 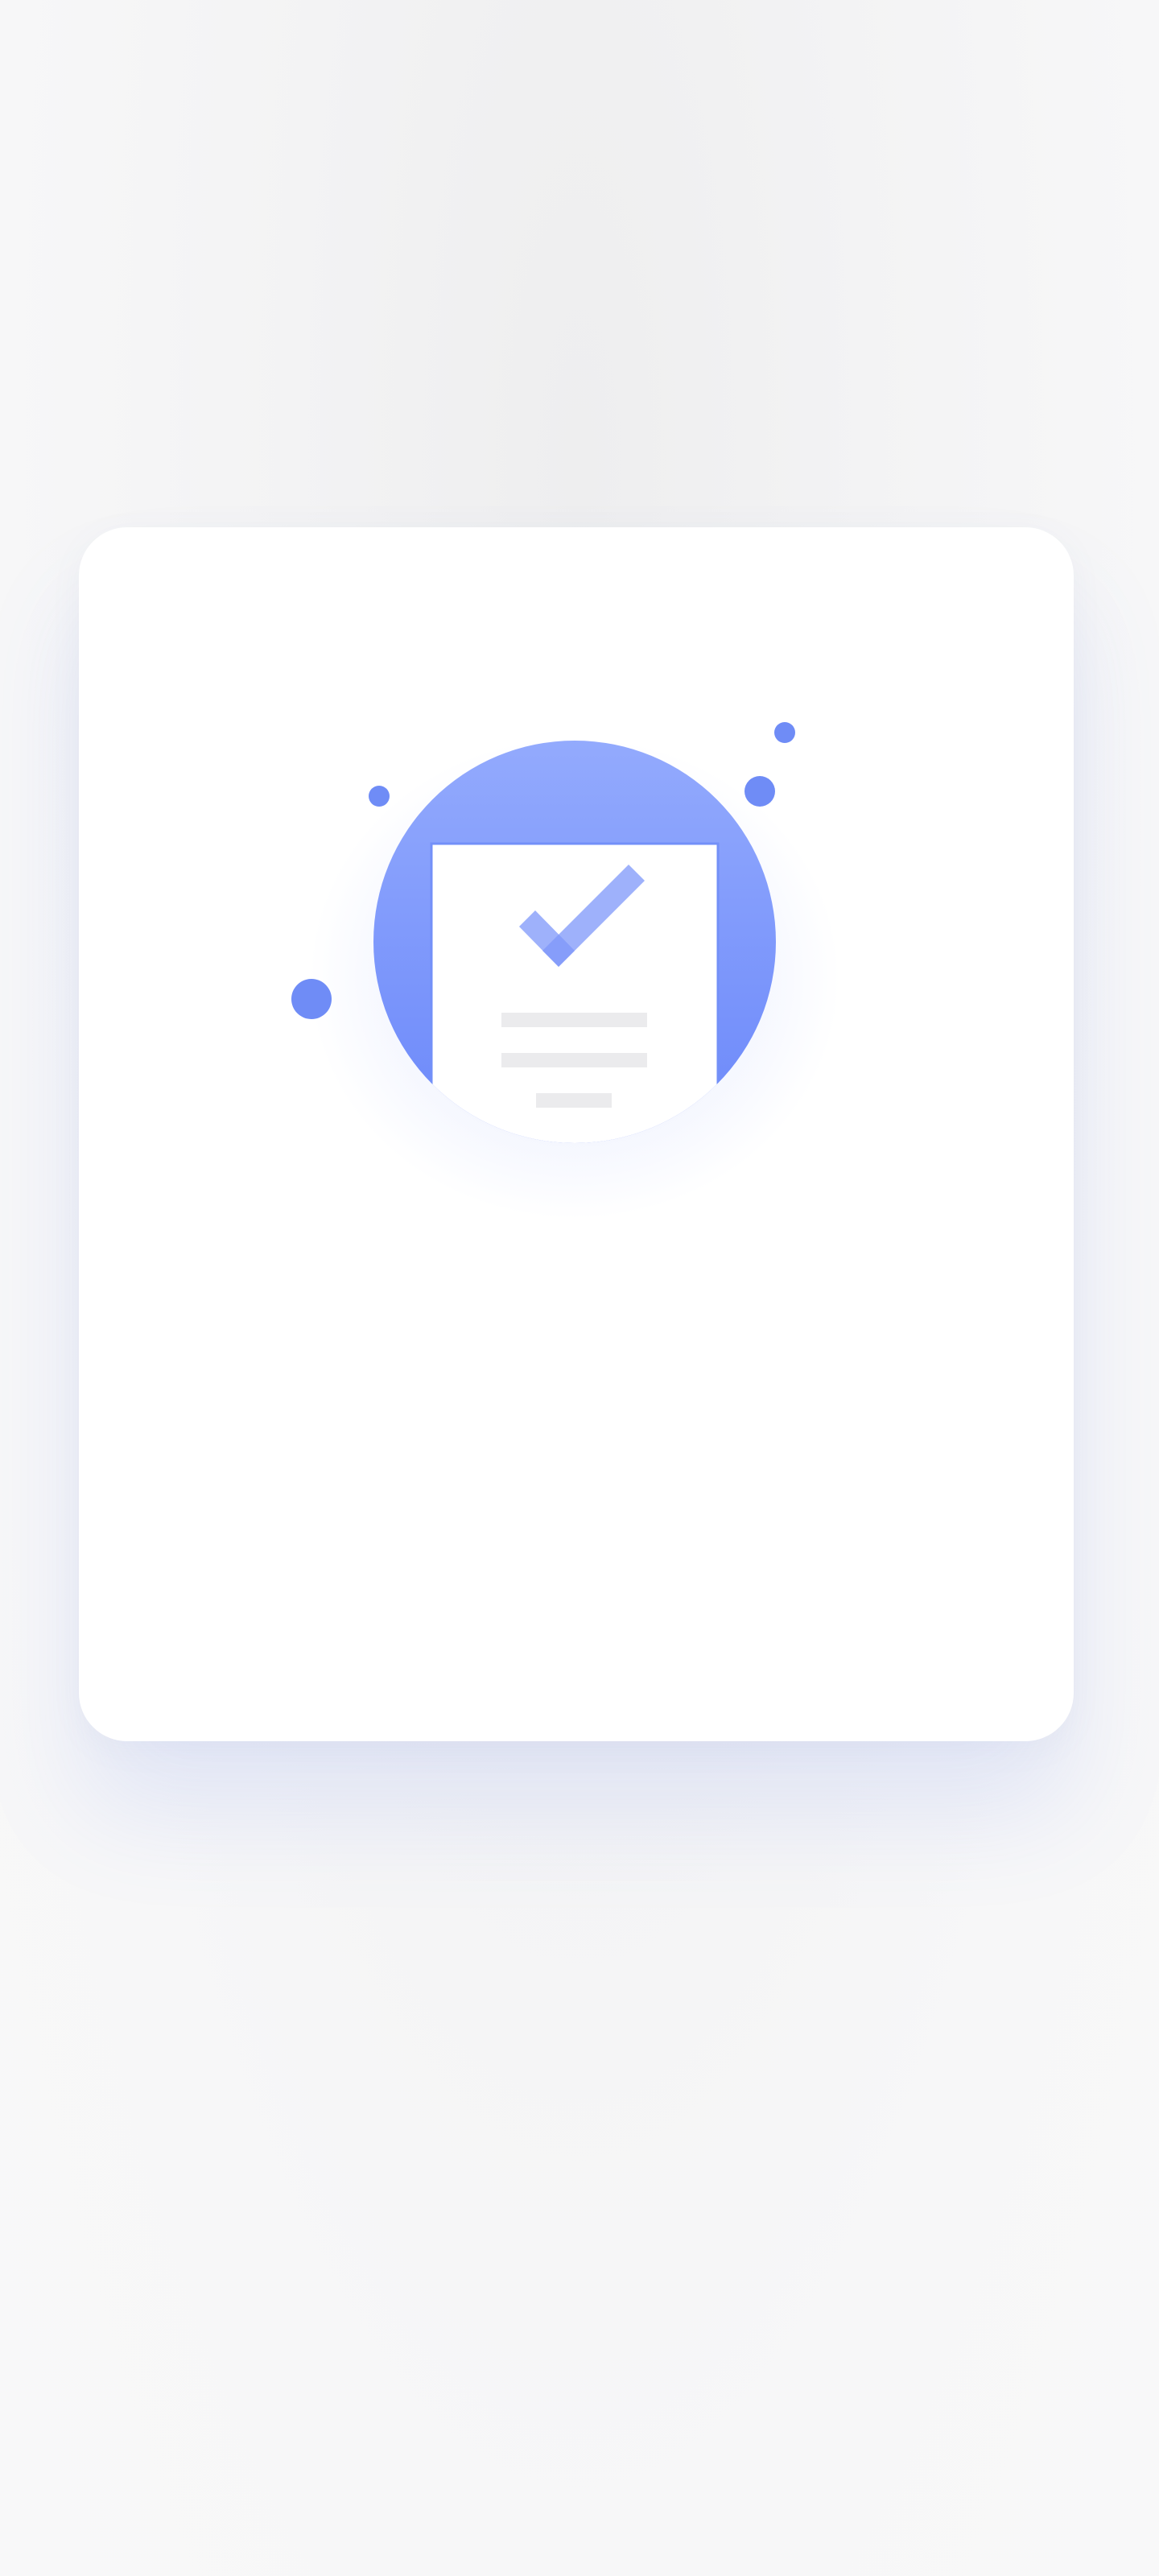 What do you see at coordinates (784, 732) in the screenshot?
I see `decor-dot-small-right` at bounding box center [784, 732].